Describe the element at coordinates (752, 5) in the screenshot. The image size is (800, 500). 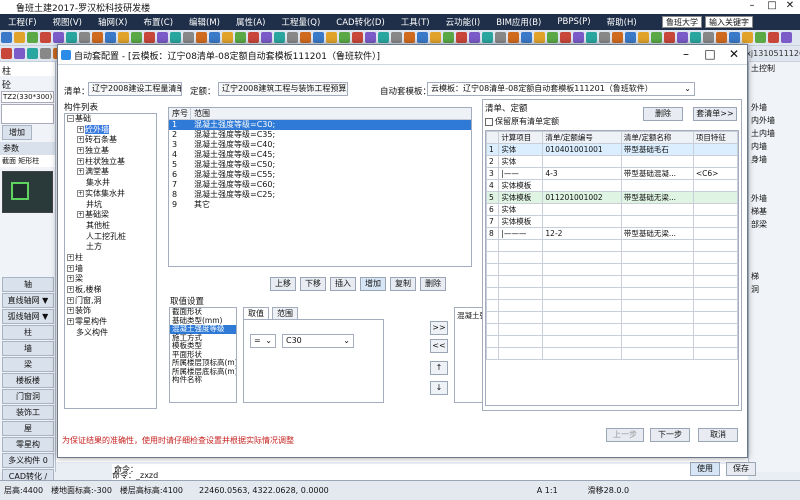
I see `minimize-icon: –` at that location.